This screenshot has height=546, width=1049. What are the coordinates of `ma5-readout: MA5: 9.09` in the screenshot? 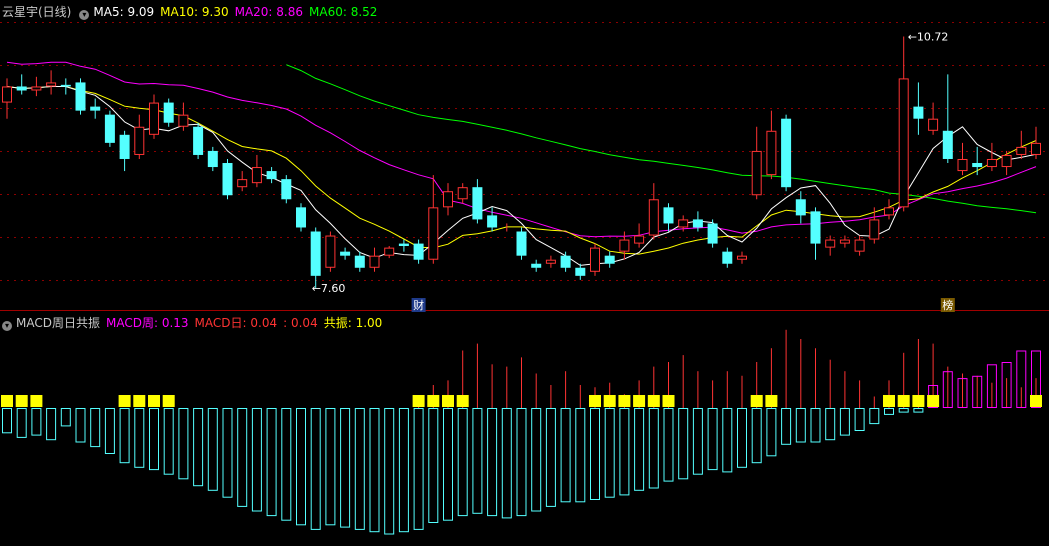 It's located at (124, 12).